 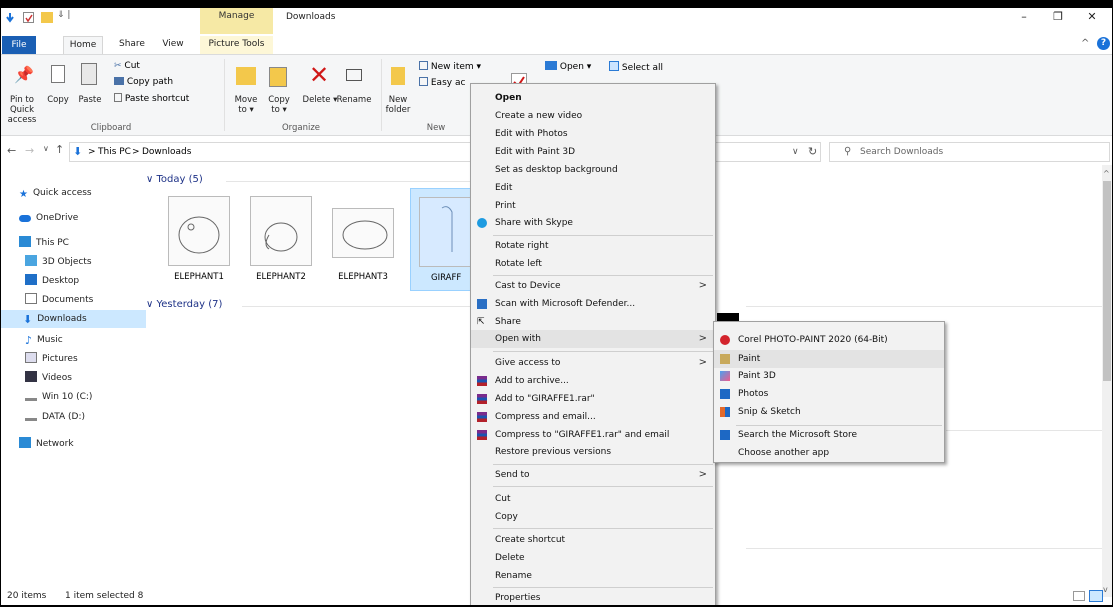 What do you see at coordinates (969, 152) in the screenshot?
I see `search-box: ⚲ Search Downloads` at bounding box center [969, 152].